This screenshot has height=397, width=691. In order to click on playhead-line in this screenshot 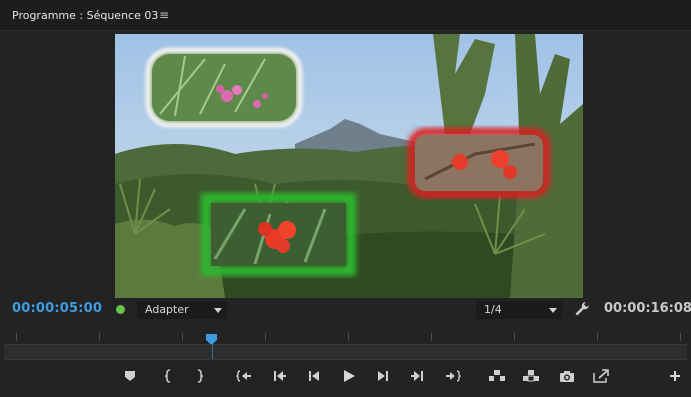, I will do `click(212, 350)`.